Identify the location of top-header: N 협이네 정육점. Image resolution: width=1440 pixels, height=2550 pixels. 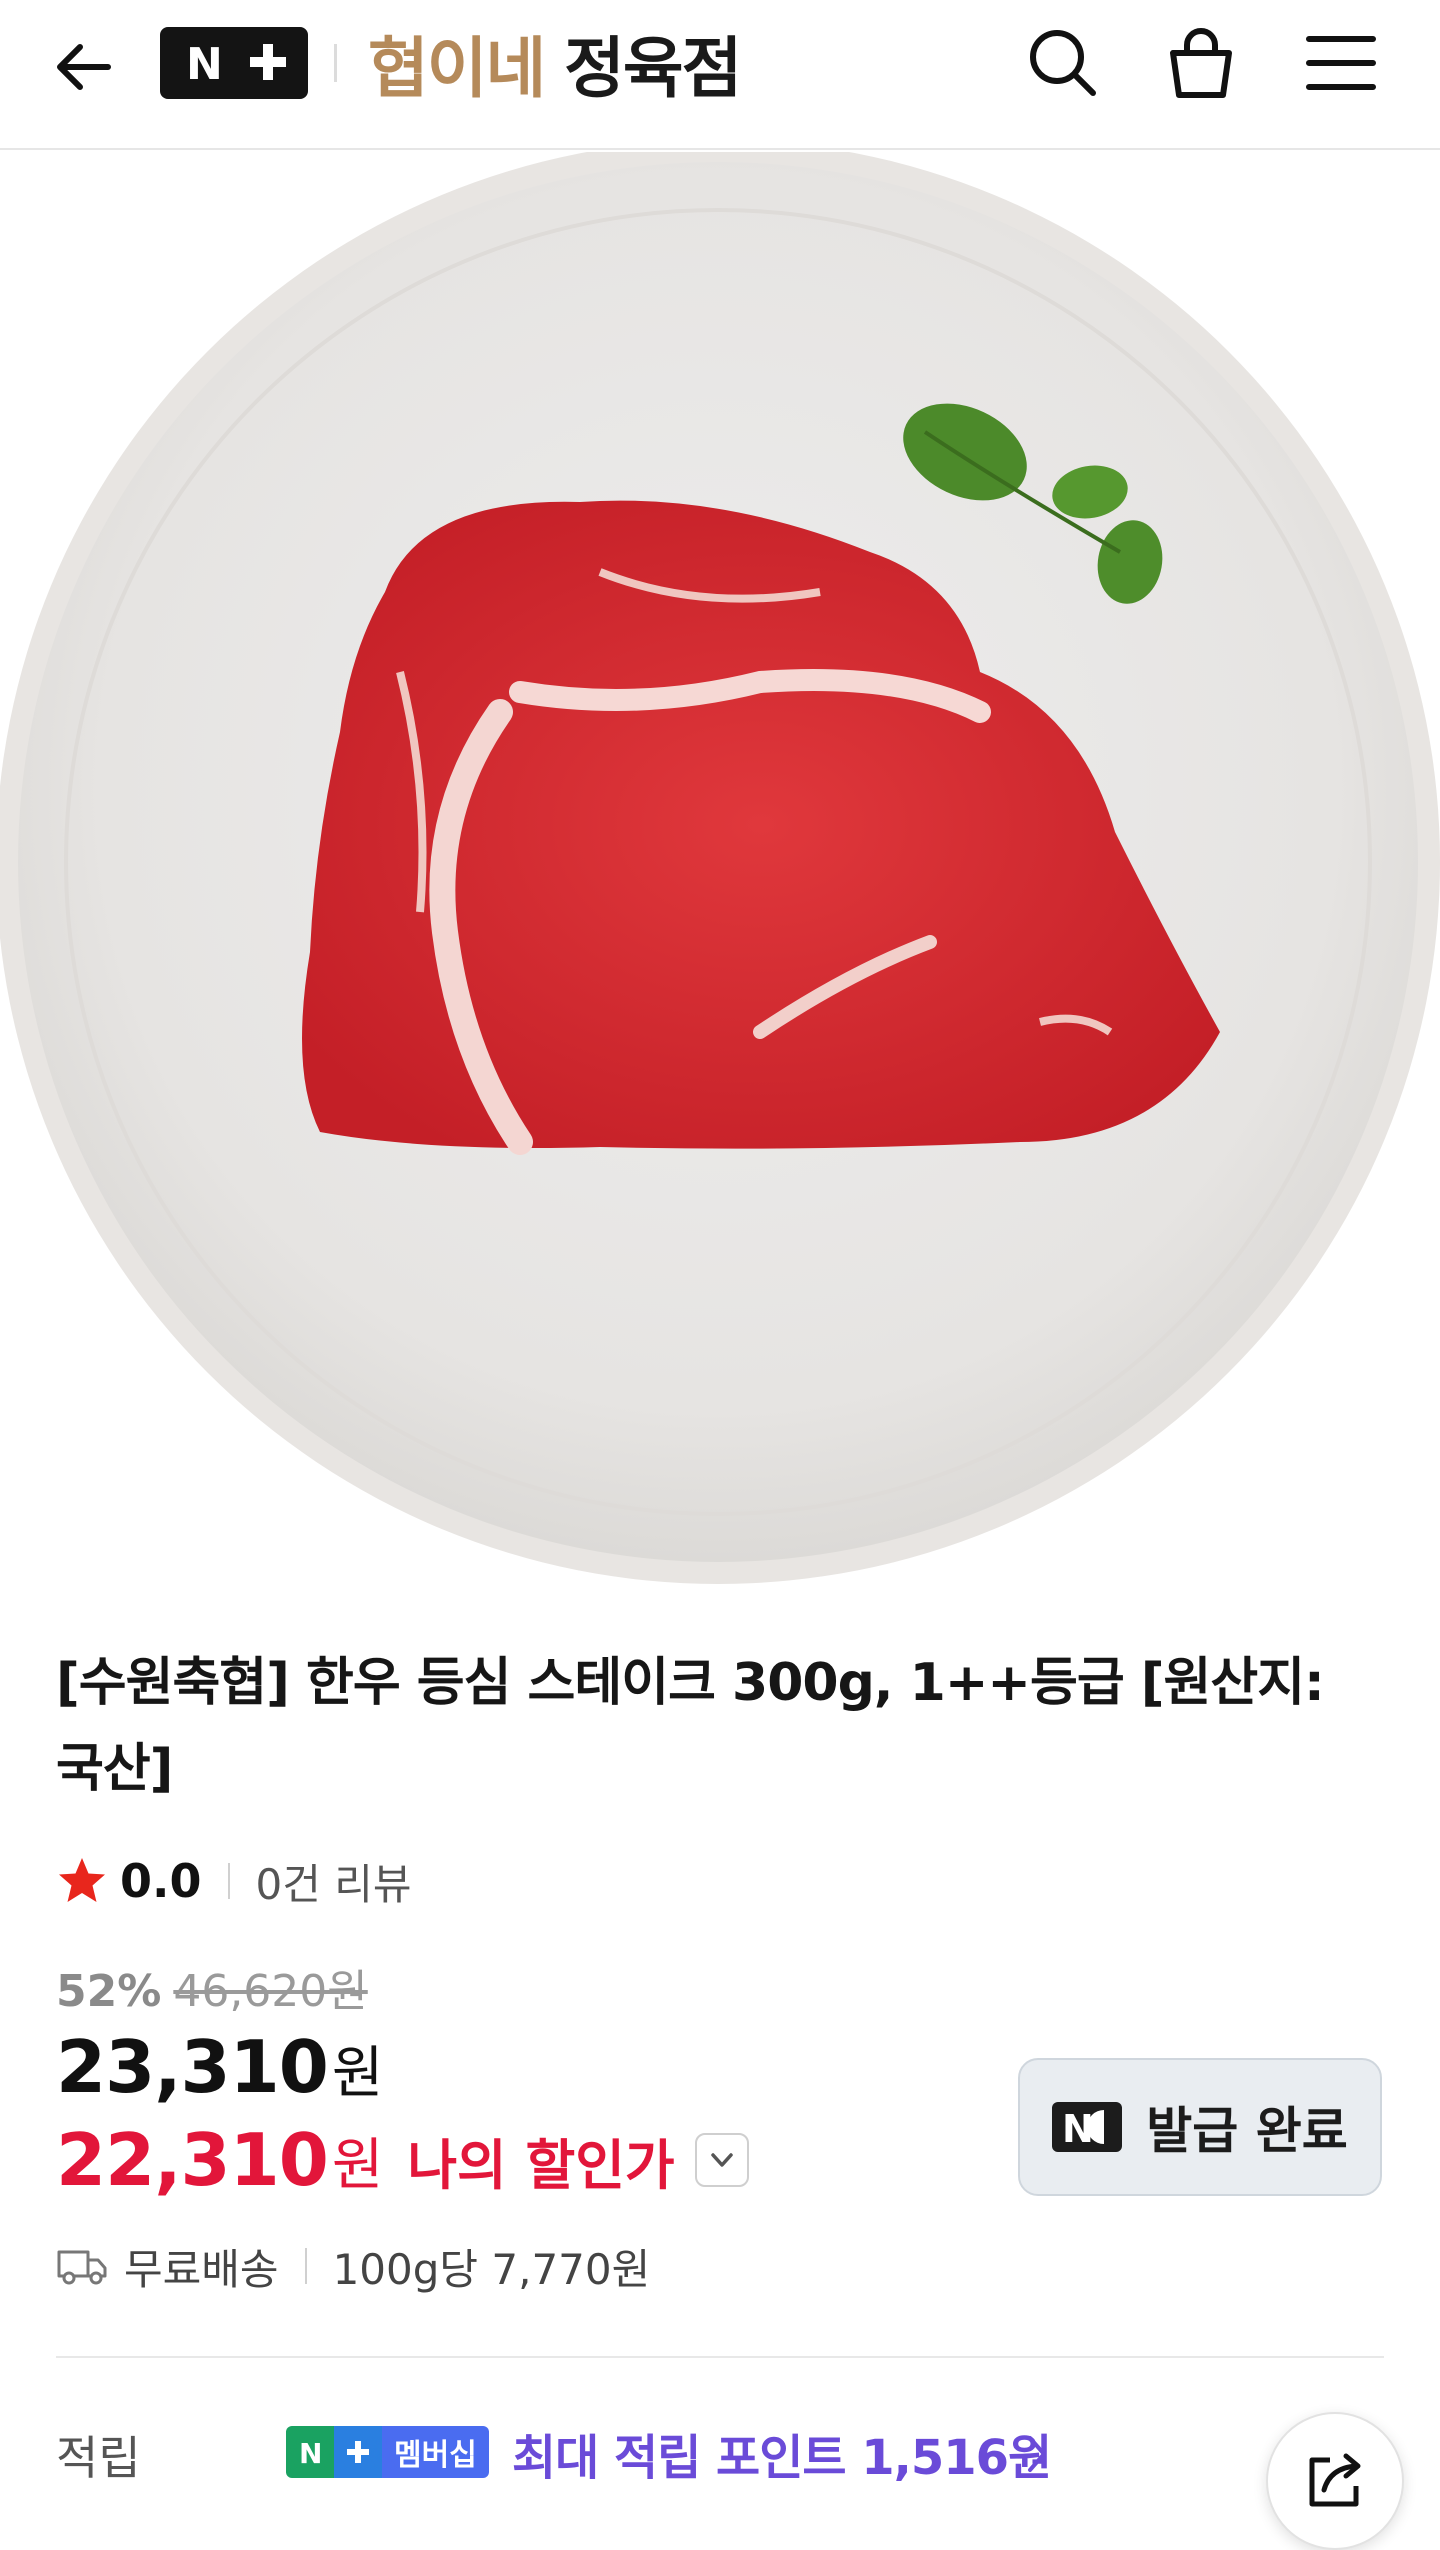
(720, 75).